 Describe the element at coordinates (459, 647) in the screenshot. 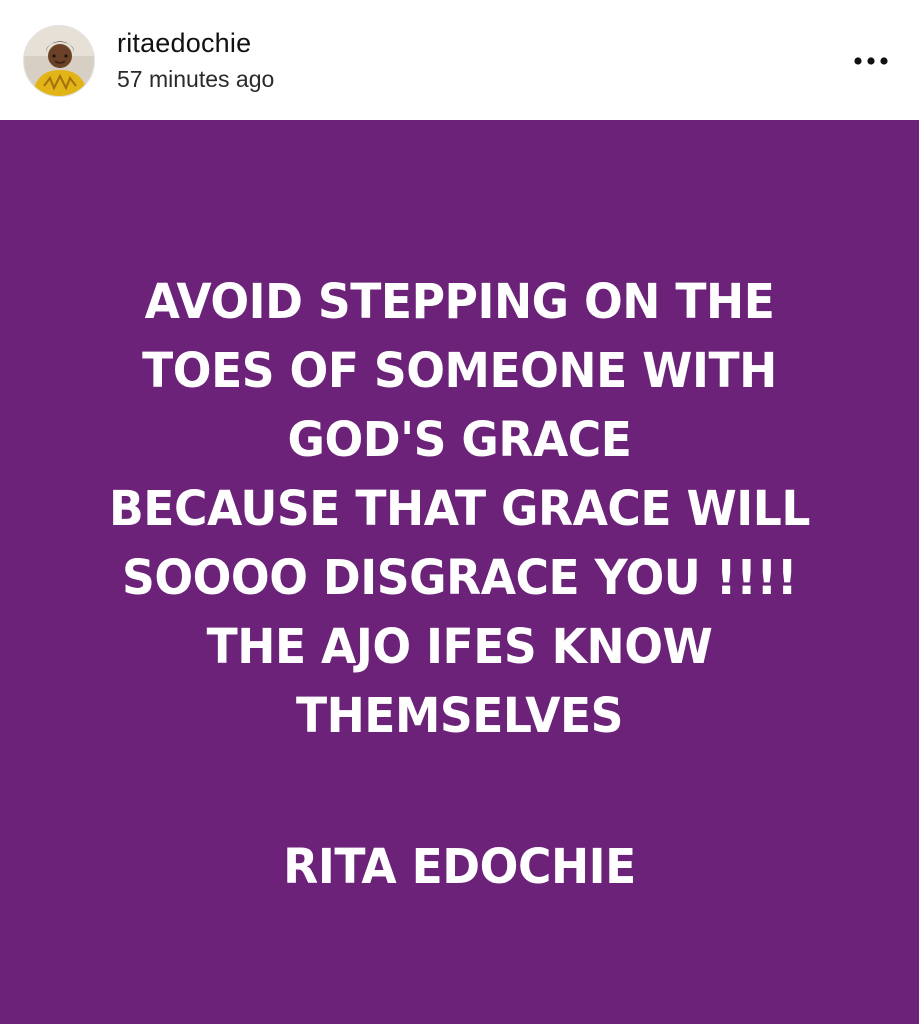

I see `quote-line: THE AJO IFES KNOW` at that location.